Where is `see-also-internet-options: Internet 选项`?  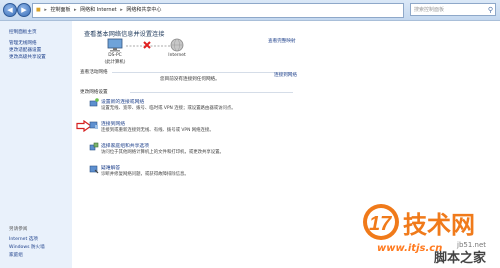 see-also-internet-options: Internet 选项 is located at coordinates (23, 239).